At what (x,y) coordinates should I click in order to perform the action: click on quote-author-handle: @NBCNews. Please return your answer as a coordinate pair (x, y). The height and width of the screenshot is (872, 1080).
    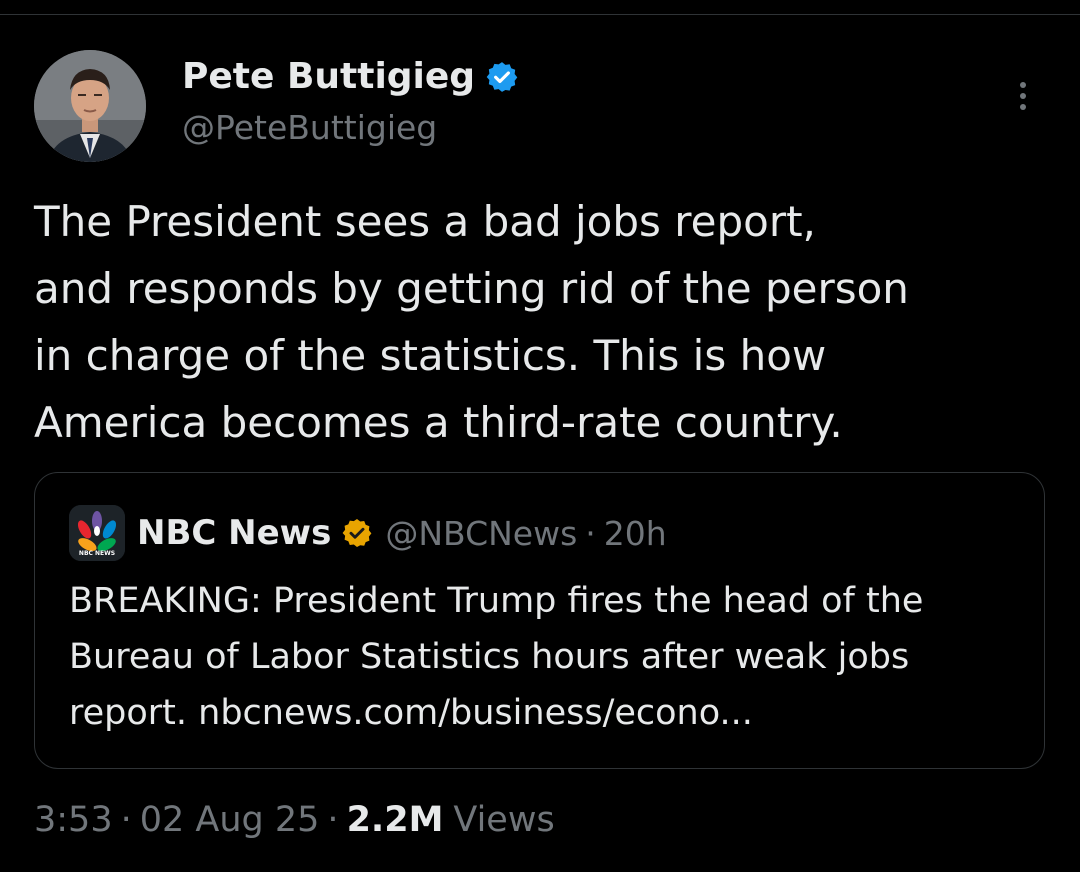
    Looking at the image, I should click on (481, 533).